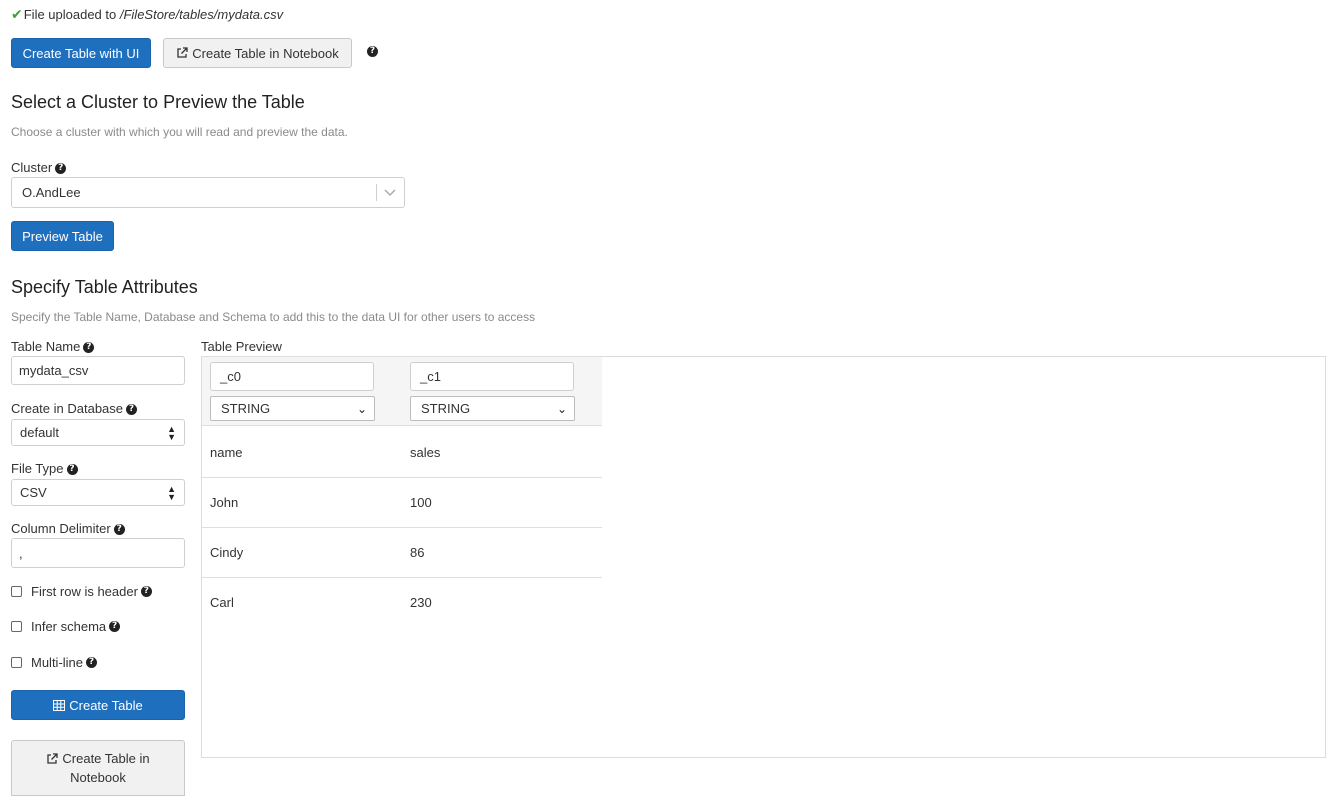 The image size is (1335, 796). What do you see at coordinates (226, 452) in the screenshot?
I see `table-cell: name` at bounding box center [226, 452].